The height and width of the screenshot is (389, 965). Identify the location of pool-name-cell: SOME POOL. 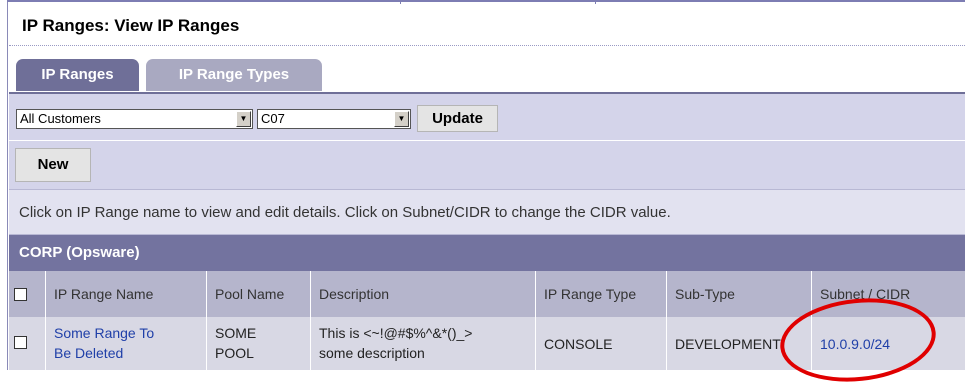
(258, 343).